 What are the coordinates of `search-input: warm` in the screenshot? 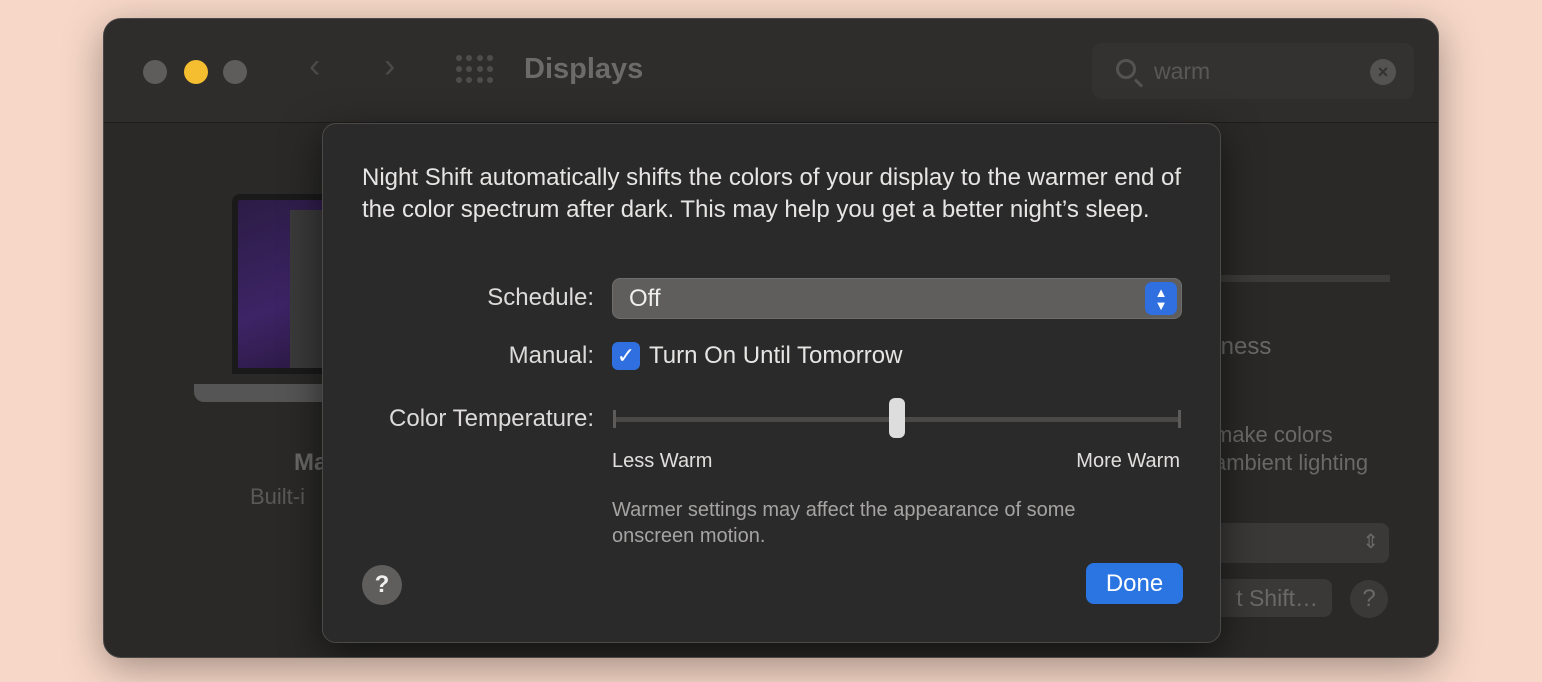 It's located at (1182, 71).